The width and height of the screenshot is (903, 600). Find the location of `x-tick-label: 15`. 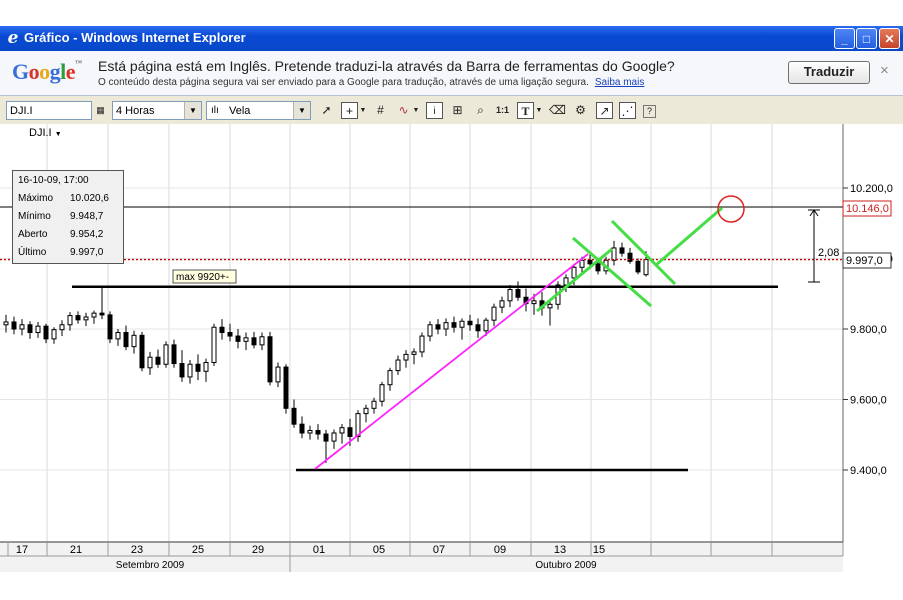

x-tick-label: 15 is located at coordinates (599, 550).